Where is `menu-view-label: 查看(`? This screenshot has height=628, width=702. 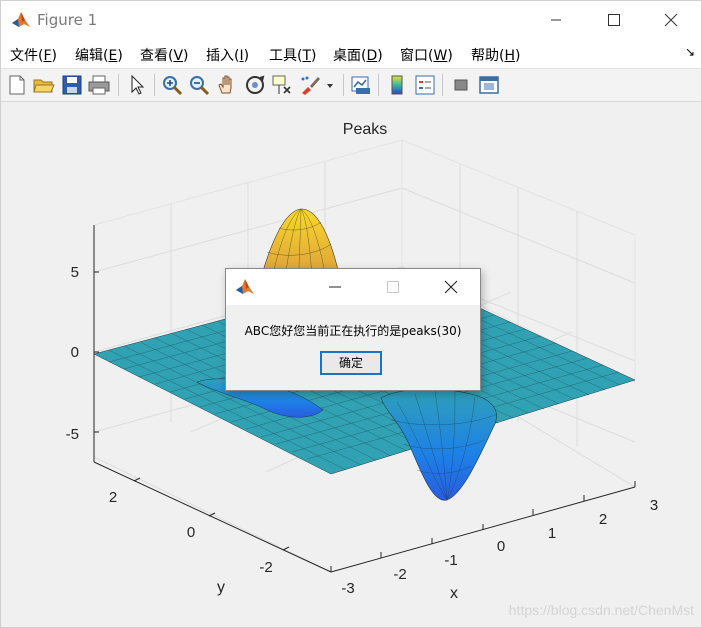 menu-view-label: 查看( is located at coordinates (157, 56).